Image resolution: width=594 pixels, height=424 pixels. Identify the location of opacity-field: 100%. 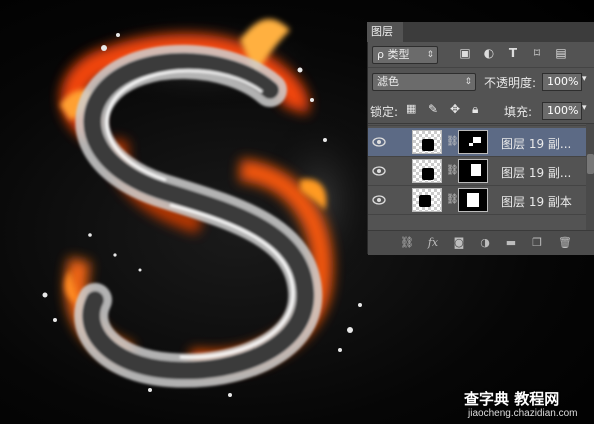
(562, 82).